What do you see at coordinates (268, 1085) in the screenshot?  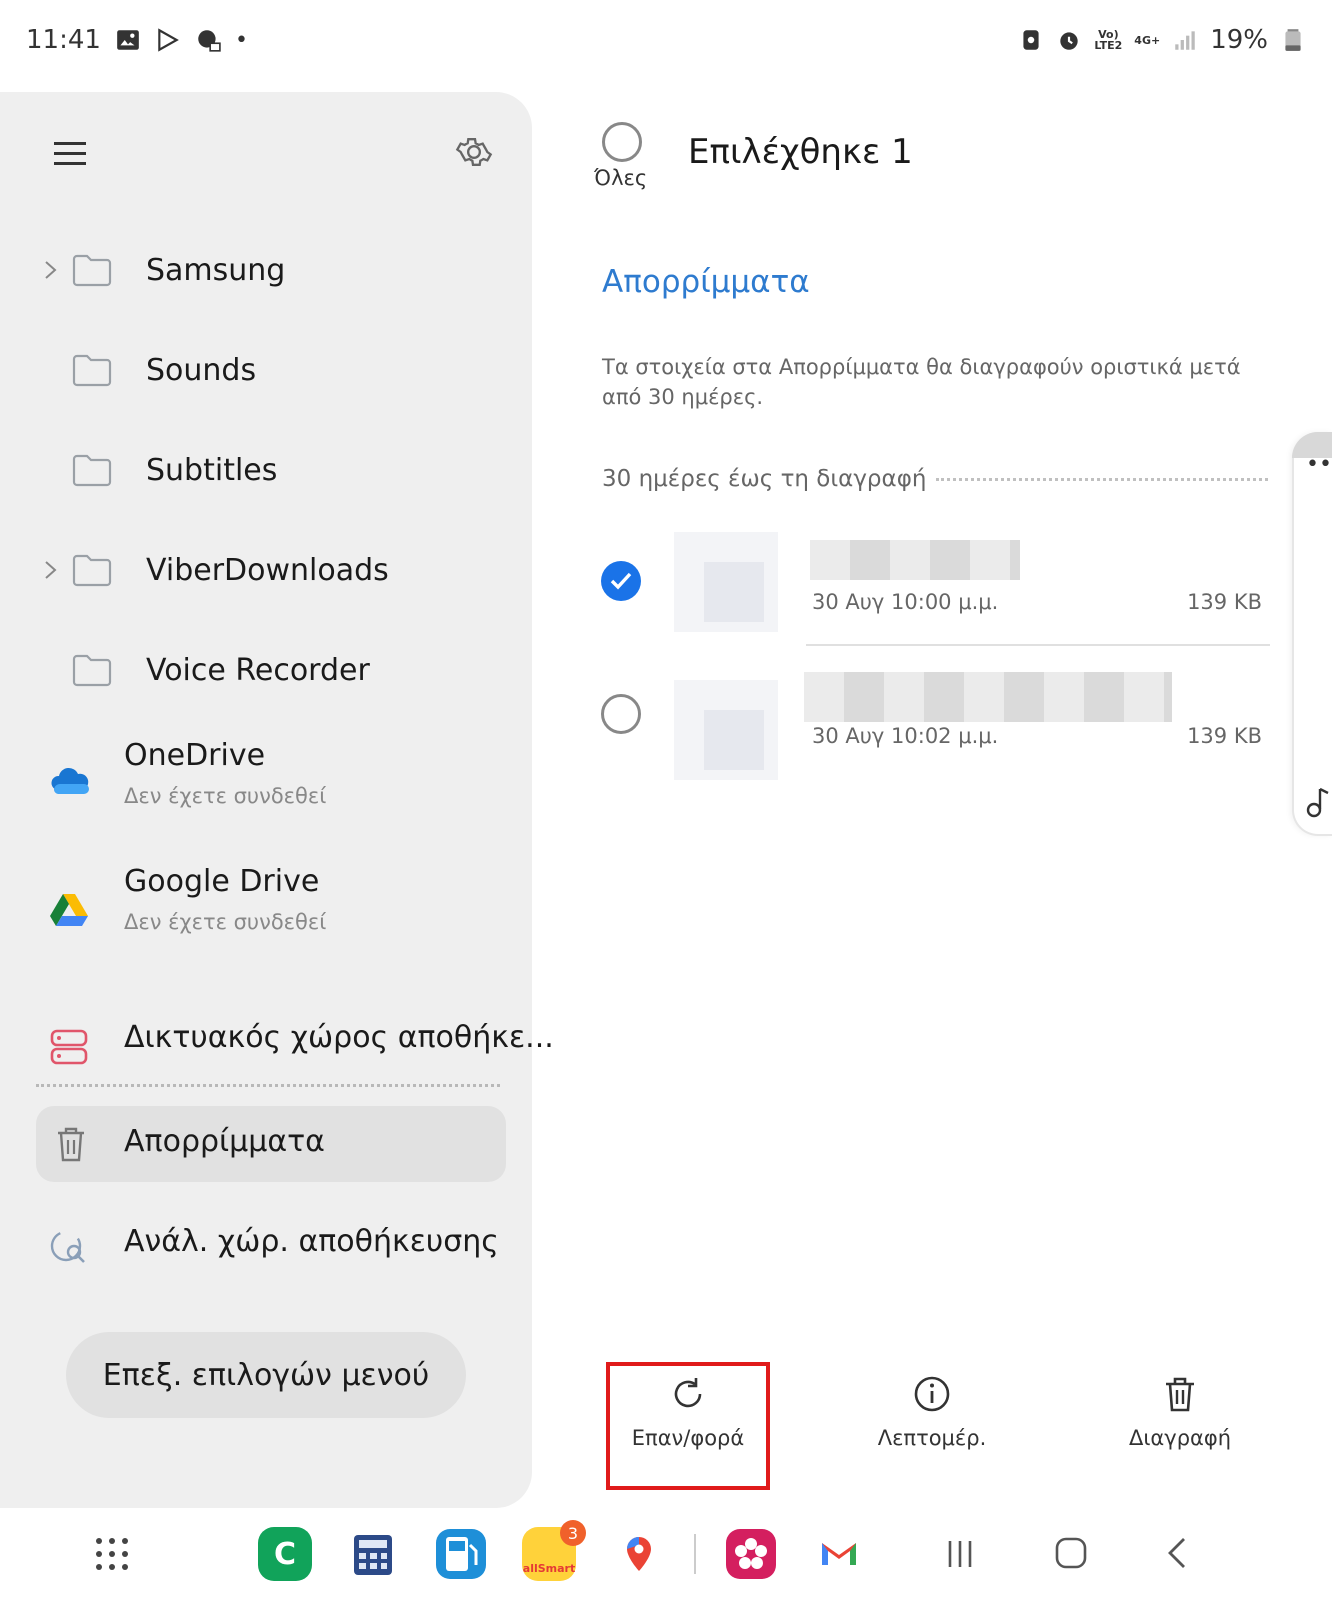 I see `sidebar-divider` at bounding box center [268, 1085].